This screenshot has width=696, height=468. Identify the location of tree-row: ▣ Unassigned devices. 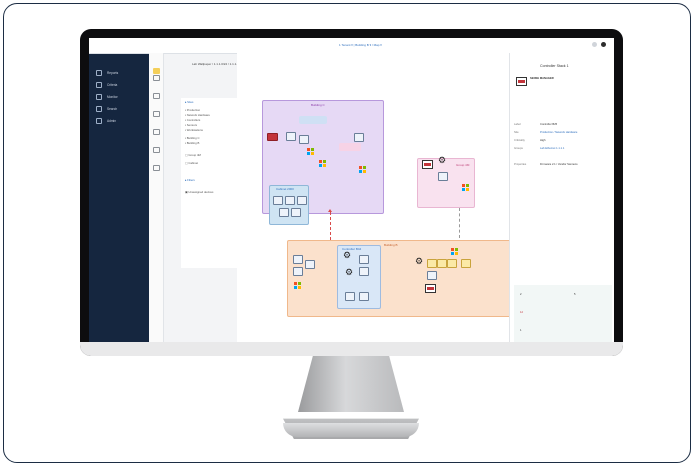
(199, 192).